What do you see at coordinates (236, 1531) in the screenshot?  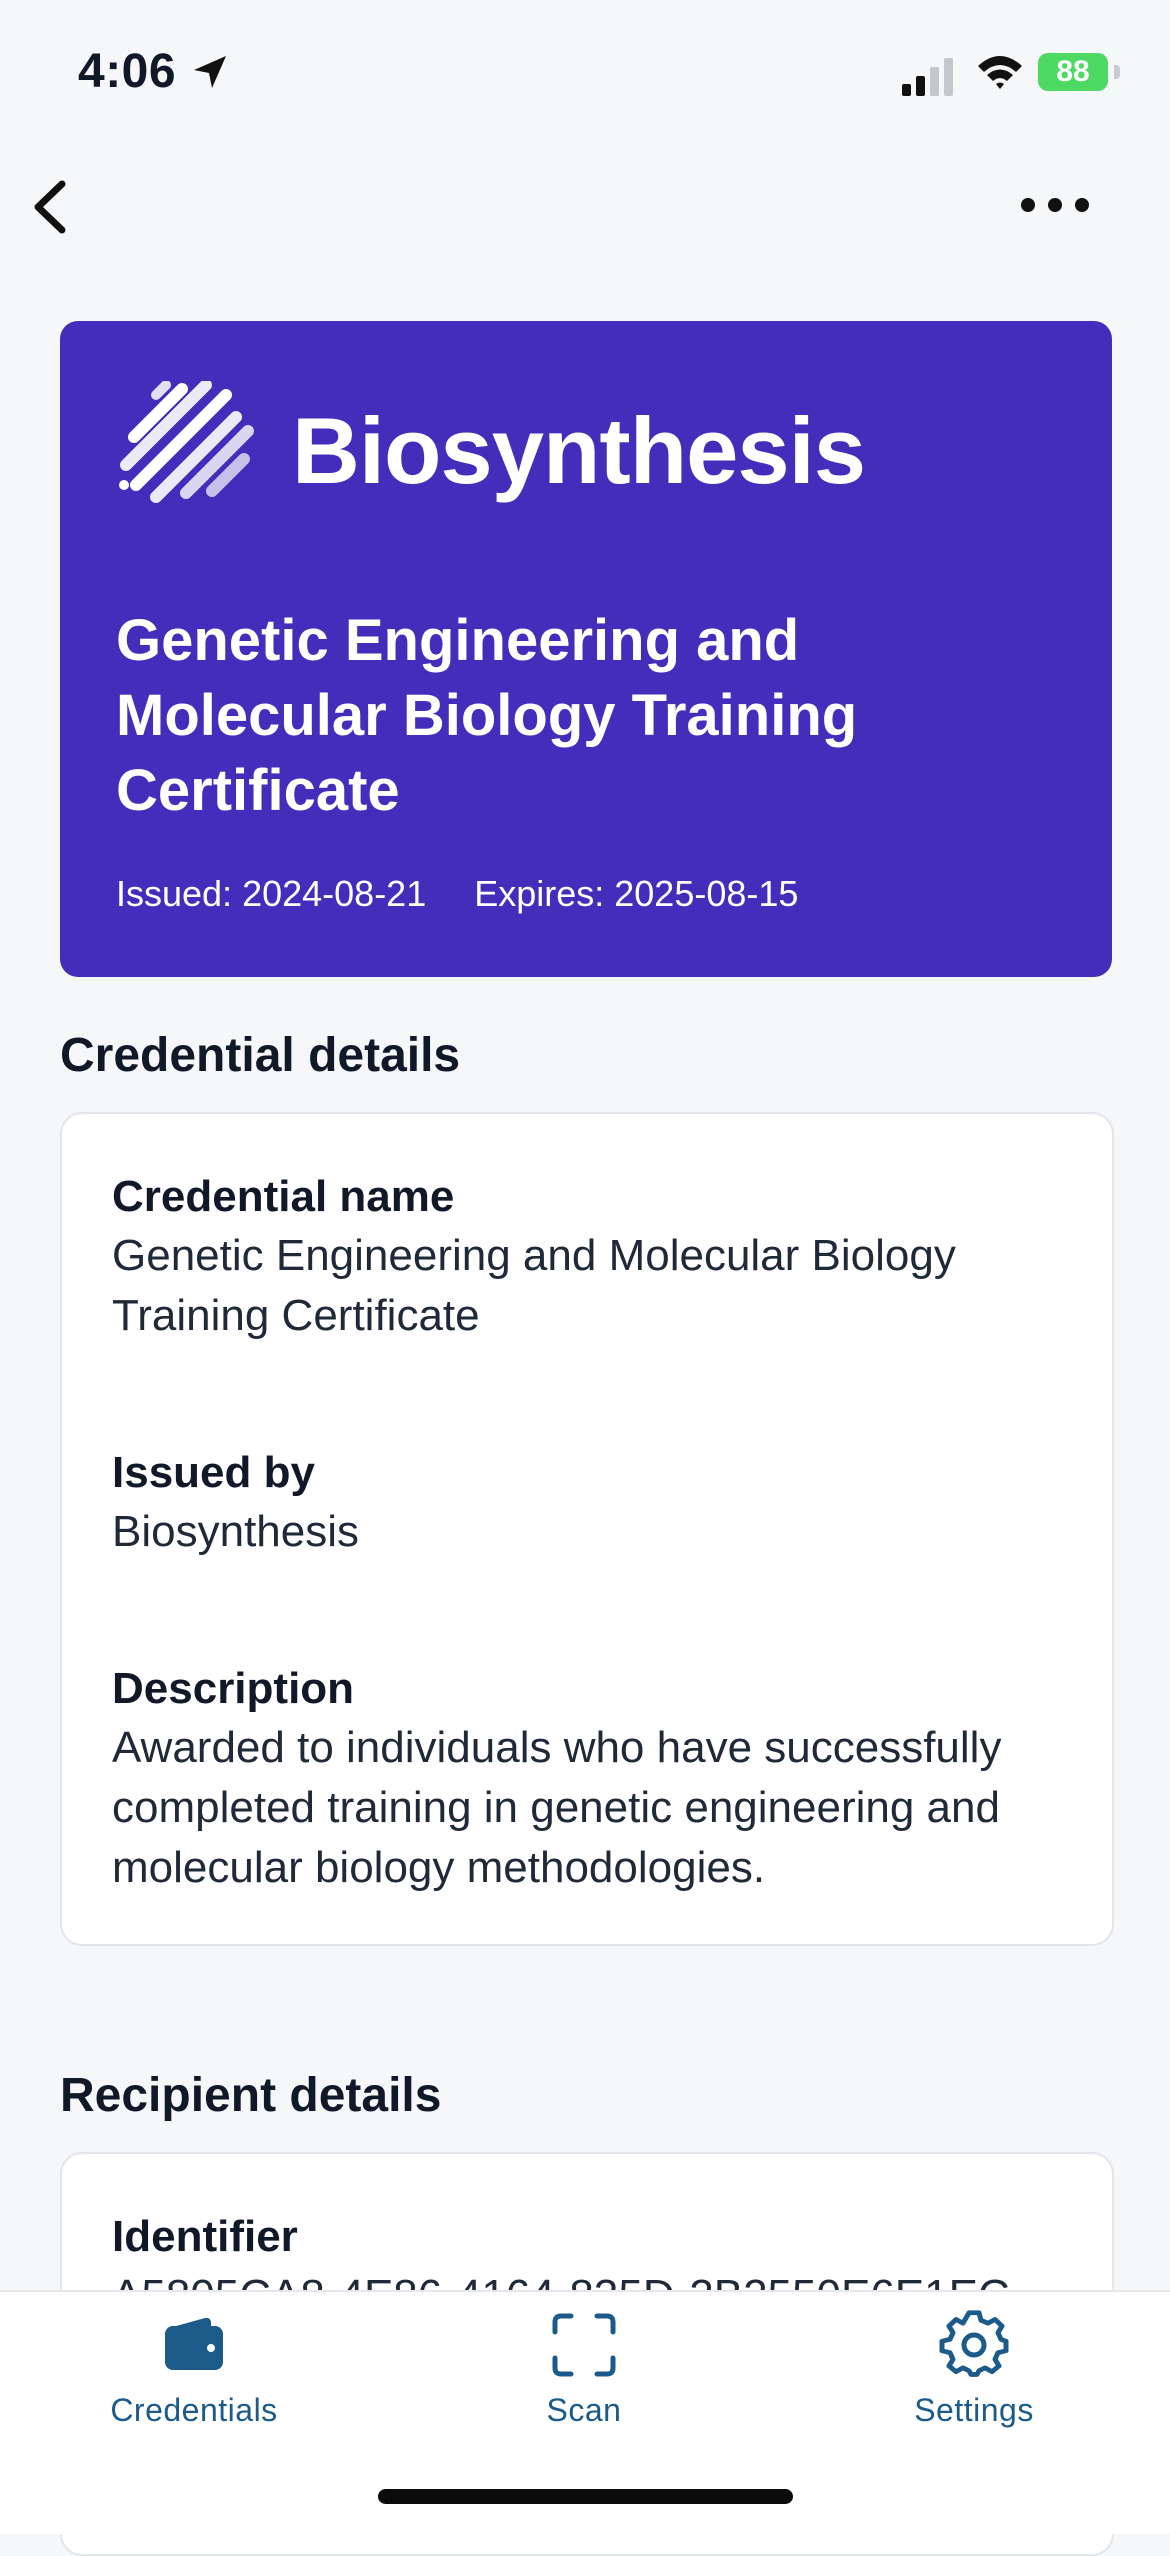 I see `field-value: Biosynthesis` at bounding box center [236, 1531].